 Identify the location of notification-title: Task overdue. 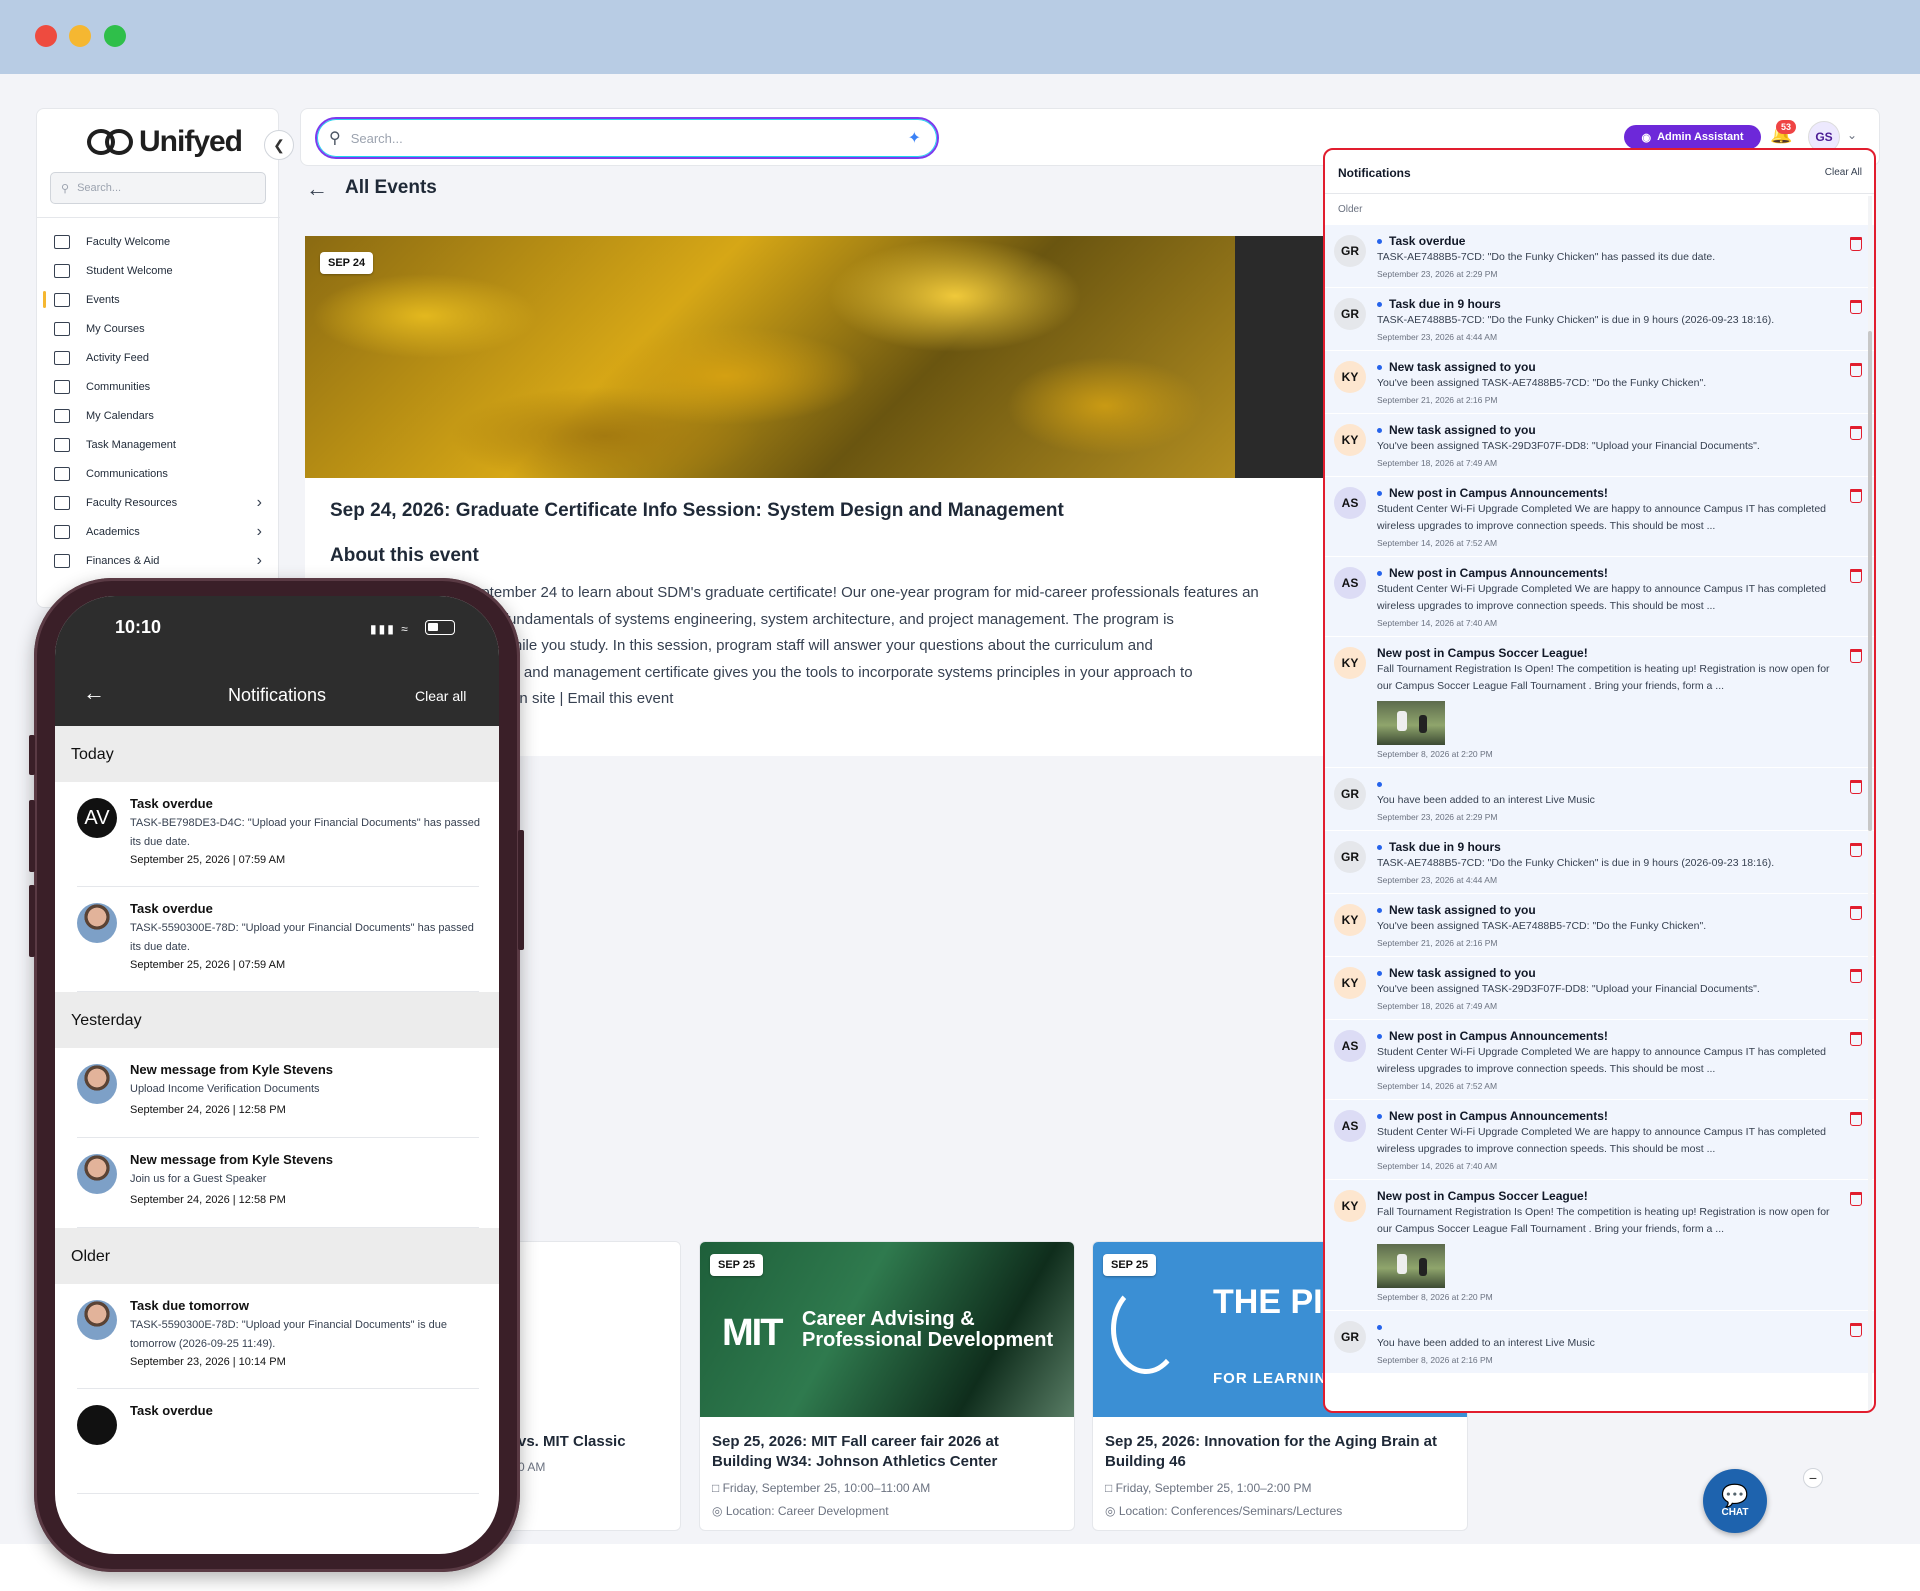
(1427, 241).